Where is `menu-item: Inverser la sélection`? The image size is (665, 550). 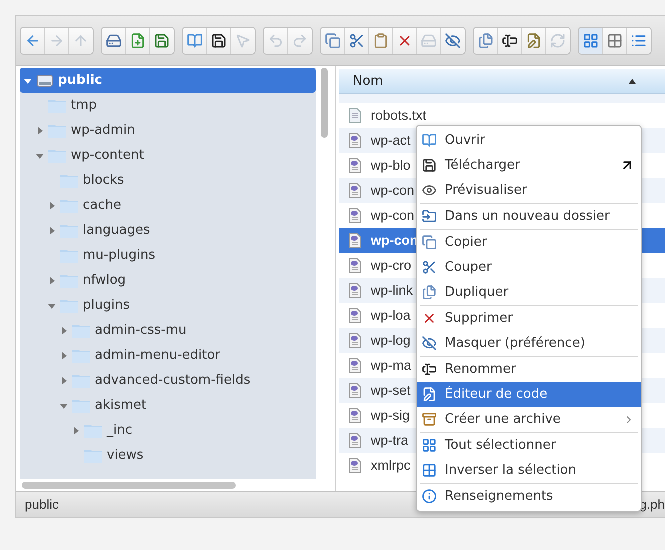 menu-item: Inverser la sélection is located at coordinates (529, 470).